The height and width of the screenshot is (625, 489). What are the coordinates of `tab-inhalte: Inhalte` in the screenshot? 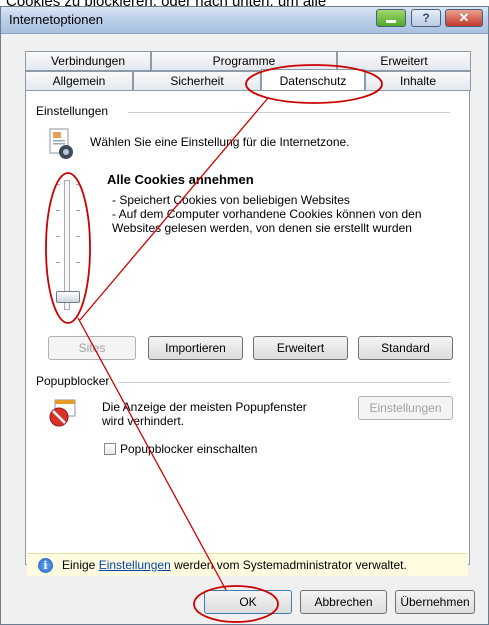 It's located at (418, 81).